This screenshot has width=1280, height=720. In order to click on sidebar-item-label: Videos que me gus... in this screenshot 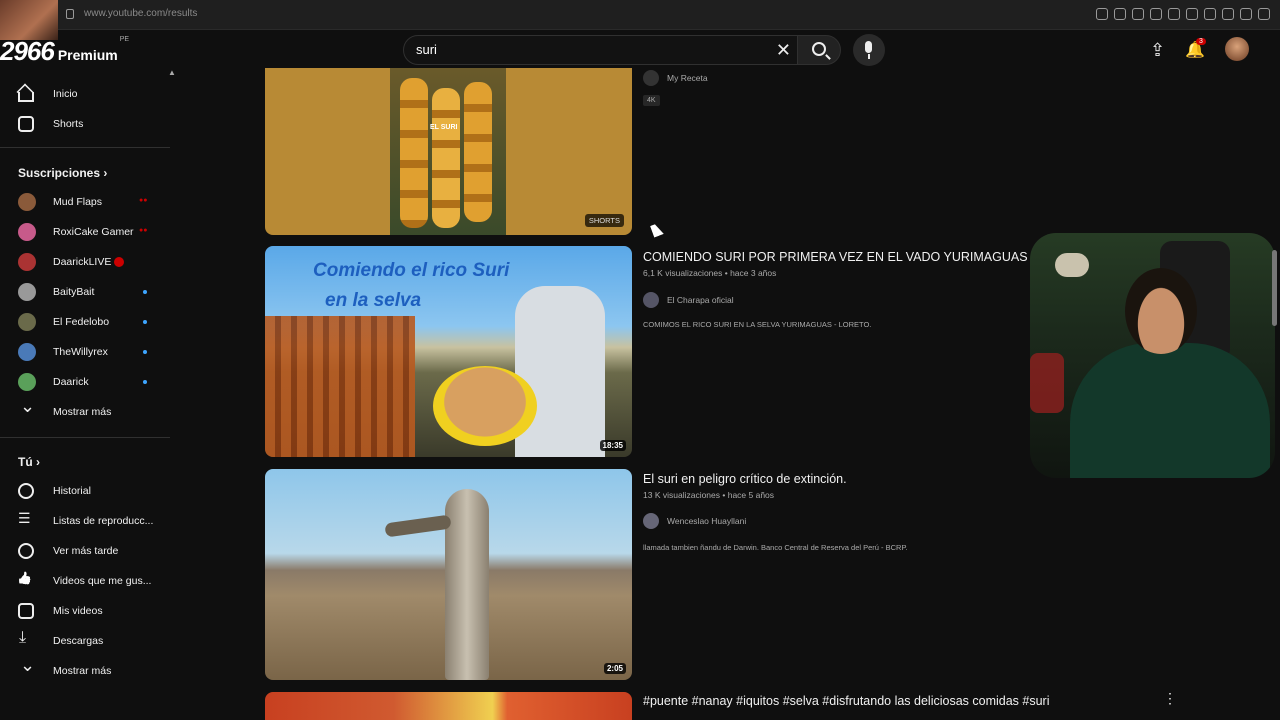, I will do `click(102, 581)`.